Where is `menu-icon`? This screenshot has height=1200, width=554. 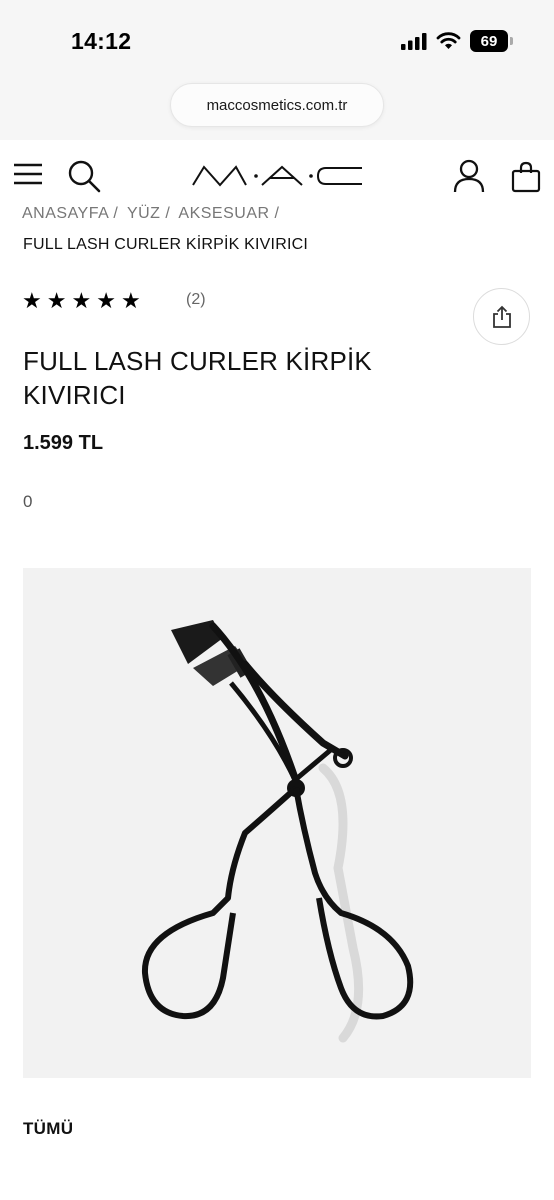
menu-icon is located at coordinates (28, 174).